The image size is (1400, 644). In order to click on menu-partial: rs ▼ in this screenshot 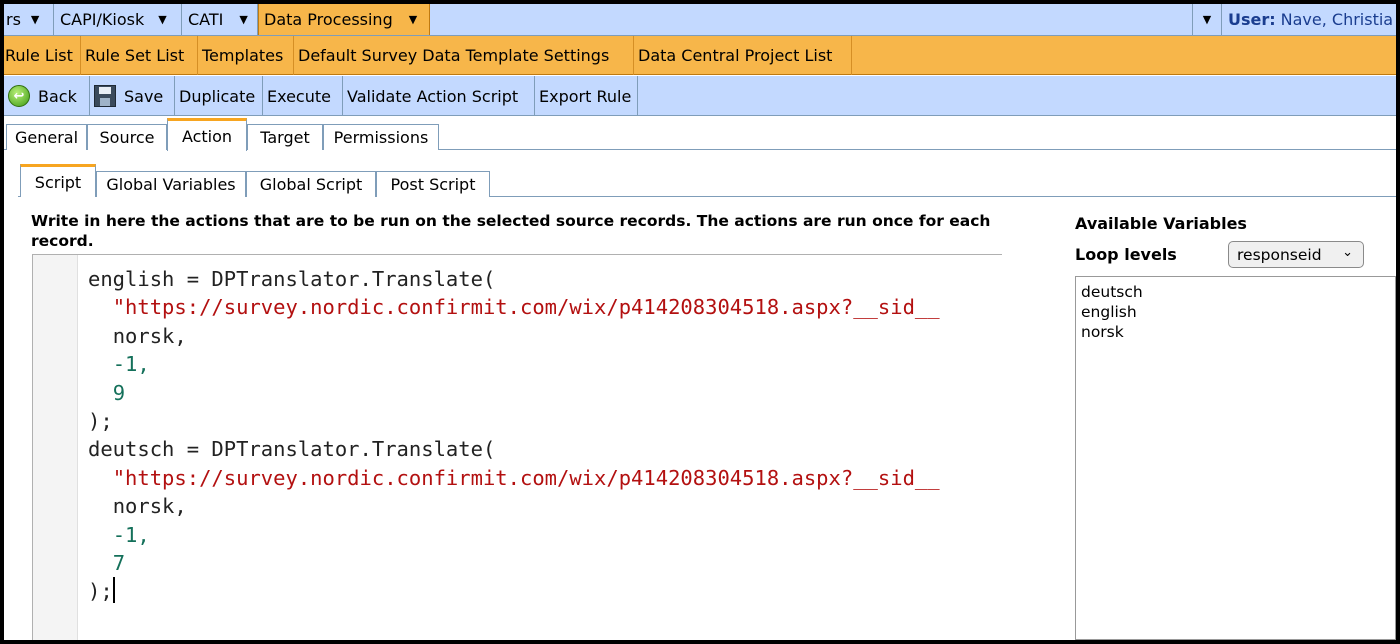, I will do `click(29, 19)`.